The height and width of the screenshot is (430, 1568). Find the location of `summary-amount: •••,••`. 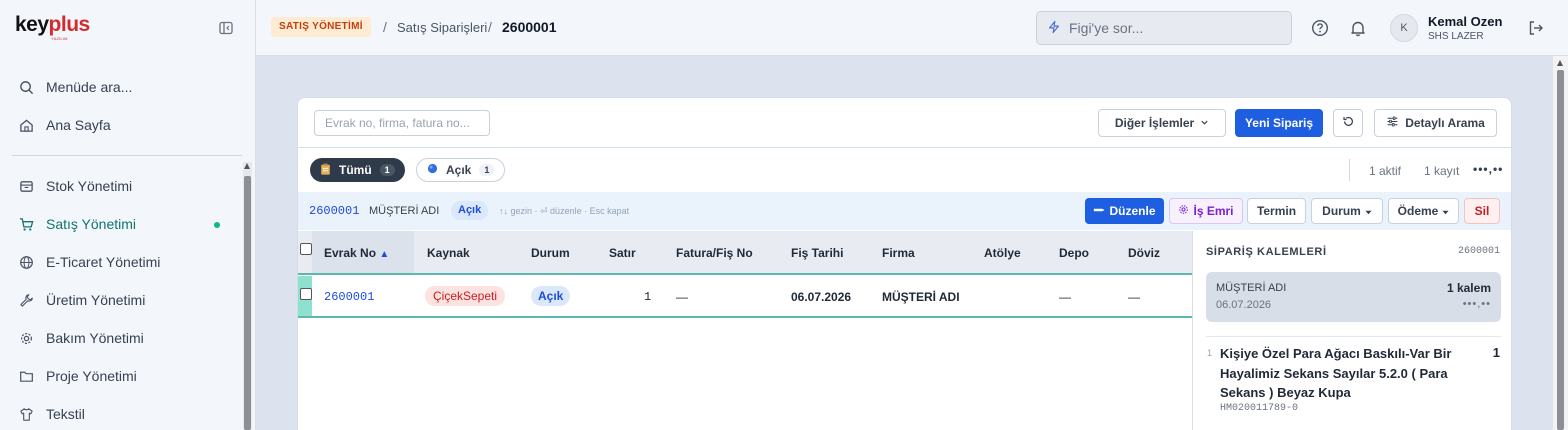

summary-amount: •••,•• is located at coordinates (1476, 304).